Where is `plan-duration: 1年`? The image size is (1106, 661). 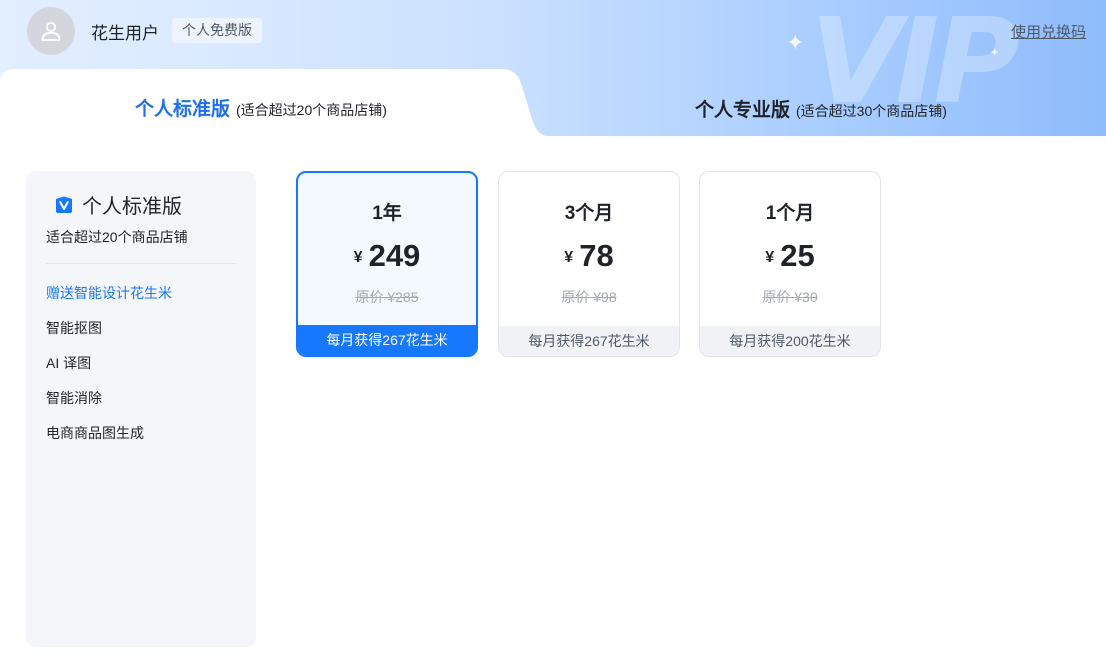
plan-duration: 1年 is located at coordinates (387, 213).